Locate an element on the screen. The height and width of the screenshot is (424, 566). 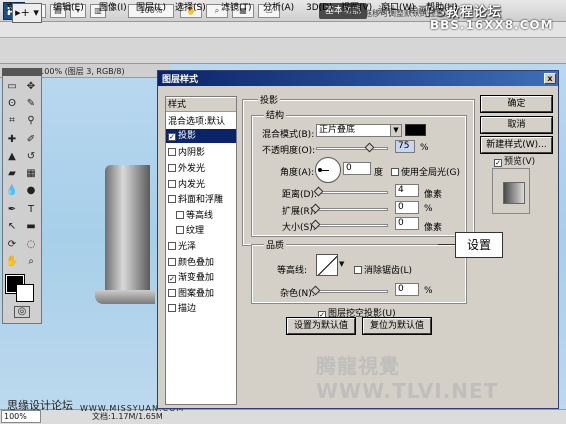
style-item-bevel-emboss: 斜面和浮雕 is located at coordinates (201, 200).